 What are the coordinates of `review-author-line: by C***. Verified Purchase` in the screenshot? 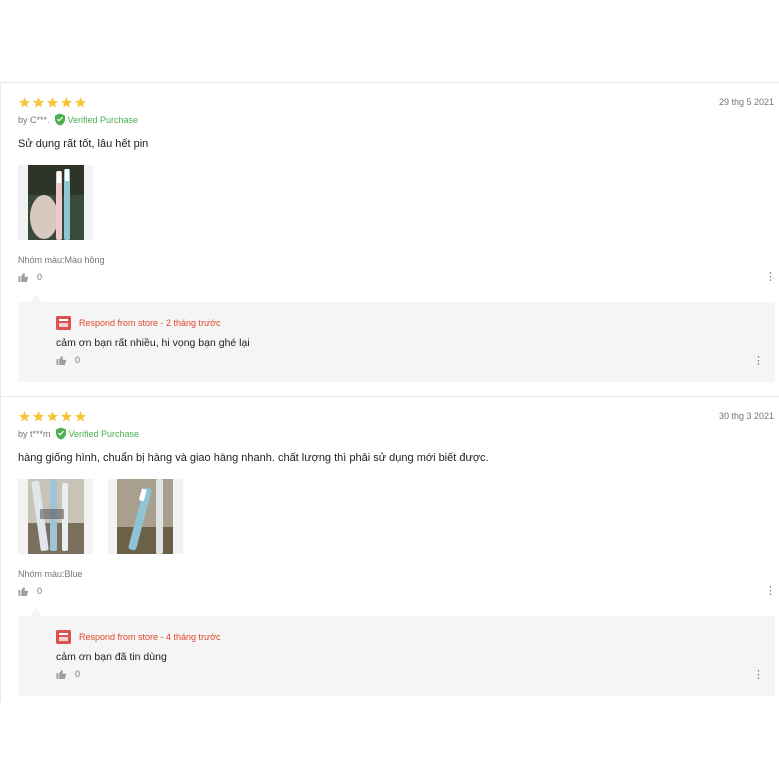 It's located at (78, 119).